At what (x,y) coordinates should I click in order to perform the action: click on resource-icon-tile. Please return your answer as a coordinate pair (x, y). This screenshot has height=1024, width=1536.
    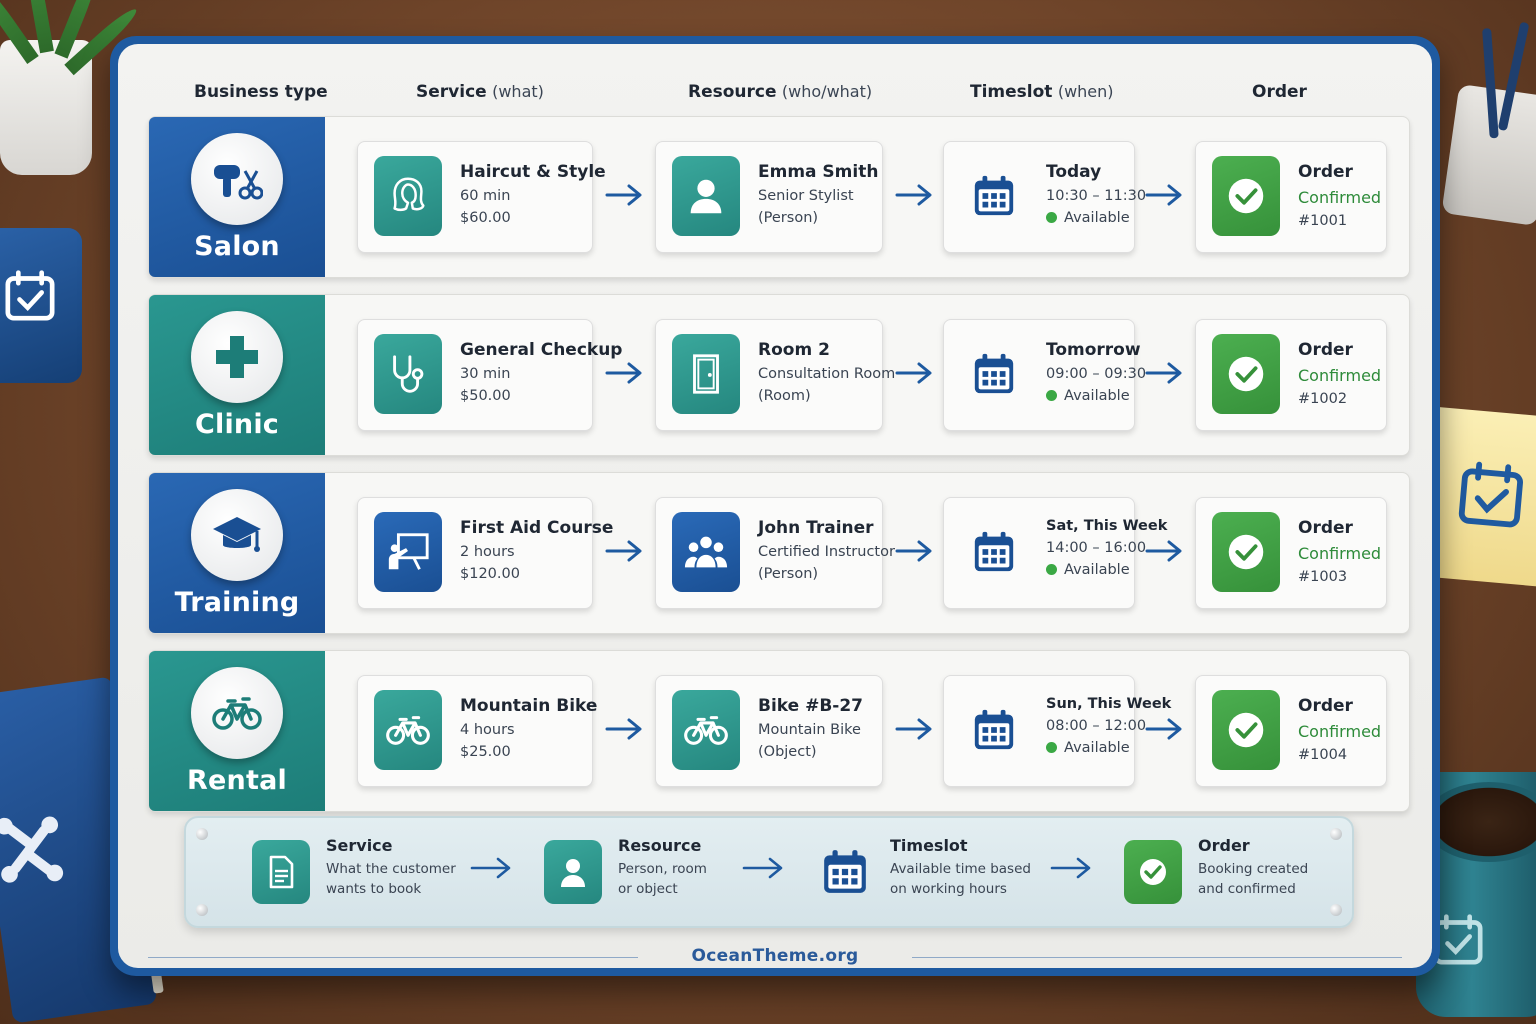
    Looking at the image, I should click on (706, 196).